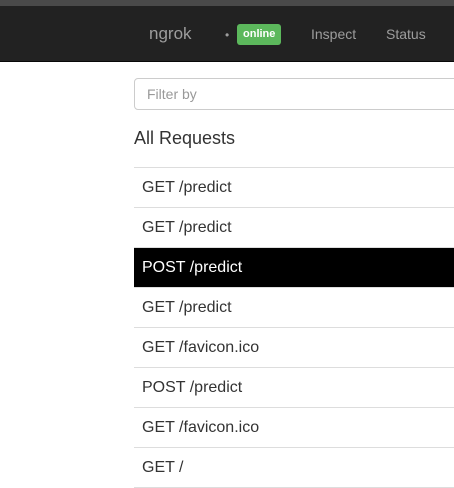 Image resolution: width=454 pixels, height=488 pixels. I want to click on page-title: All Requests, so click(185, 138).